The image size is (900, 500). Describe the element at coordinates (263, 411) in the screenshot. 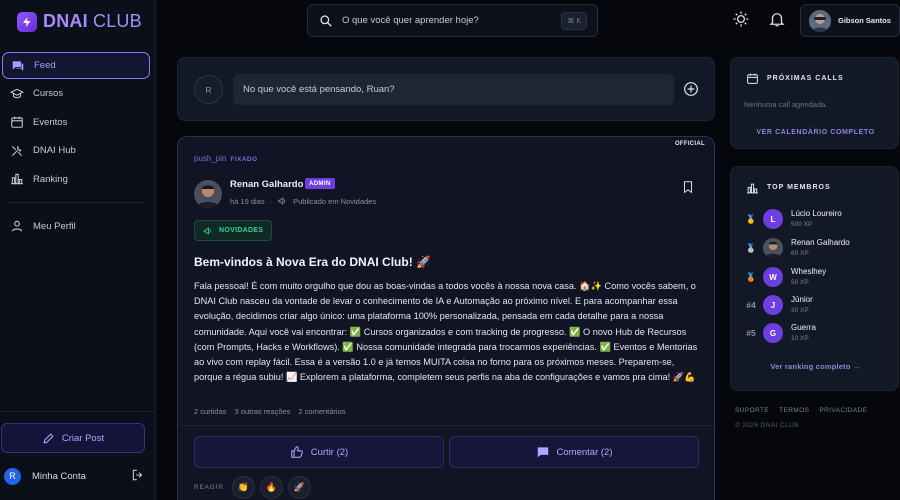

I see `other-reactions-count: 3 outras reações` at that location.